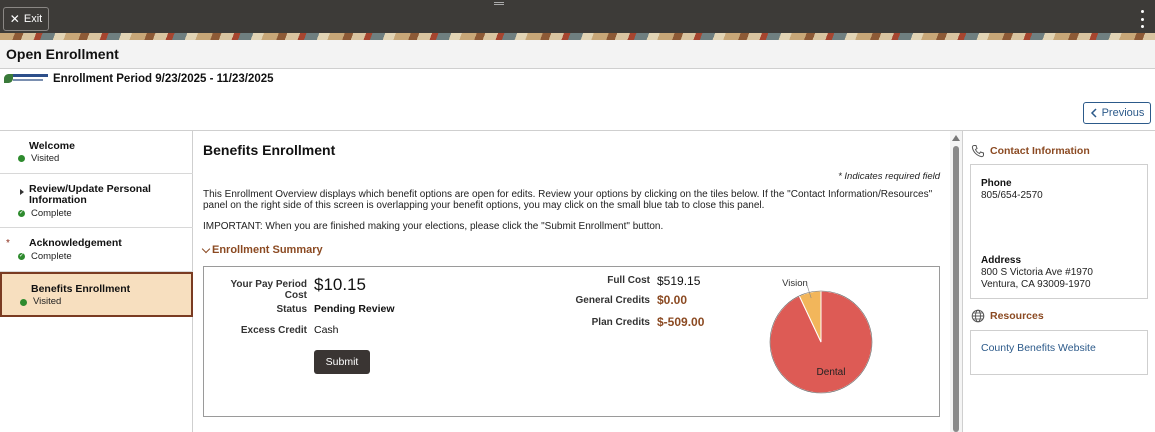 The width and height of the screenshot is (1155, 432). I want to click on plan-credits-label: Plan Credits, so click(620, 322).